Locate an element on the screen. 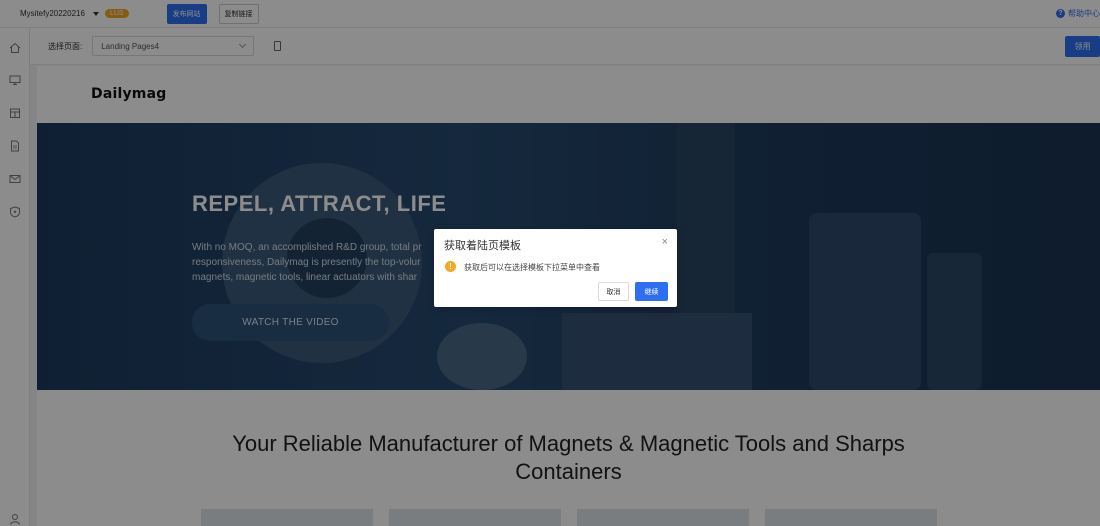  warning-icon: ! is located at coordinates (450, 266).